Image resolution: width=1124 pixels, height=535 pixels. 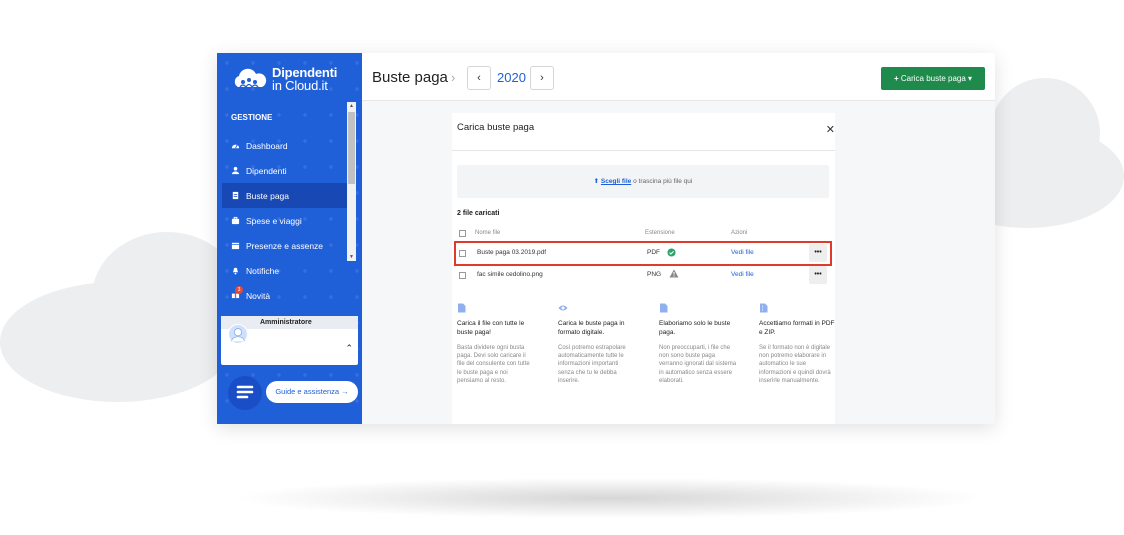 I want to click on sidebar-scrollbar: ▲ ▼, so click(x=351, y=181).